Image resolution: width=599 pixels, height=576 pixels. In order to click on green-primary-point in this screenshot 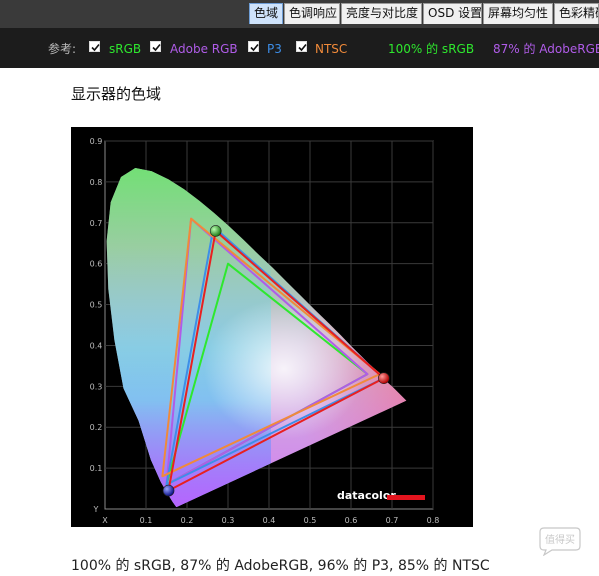, I will do `click(215, 231)`.